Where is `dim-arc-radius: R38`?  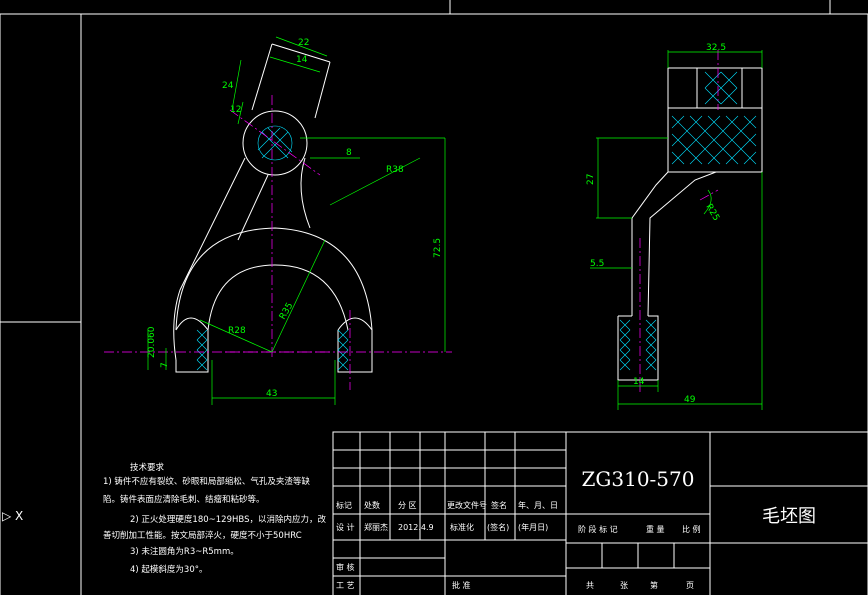 dim-arc-radius: R38 is located at coordinates (395, 170).